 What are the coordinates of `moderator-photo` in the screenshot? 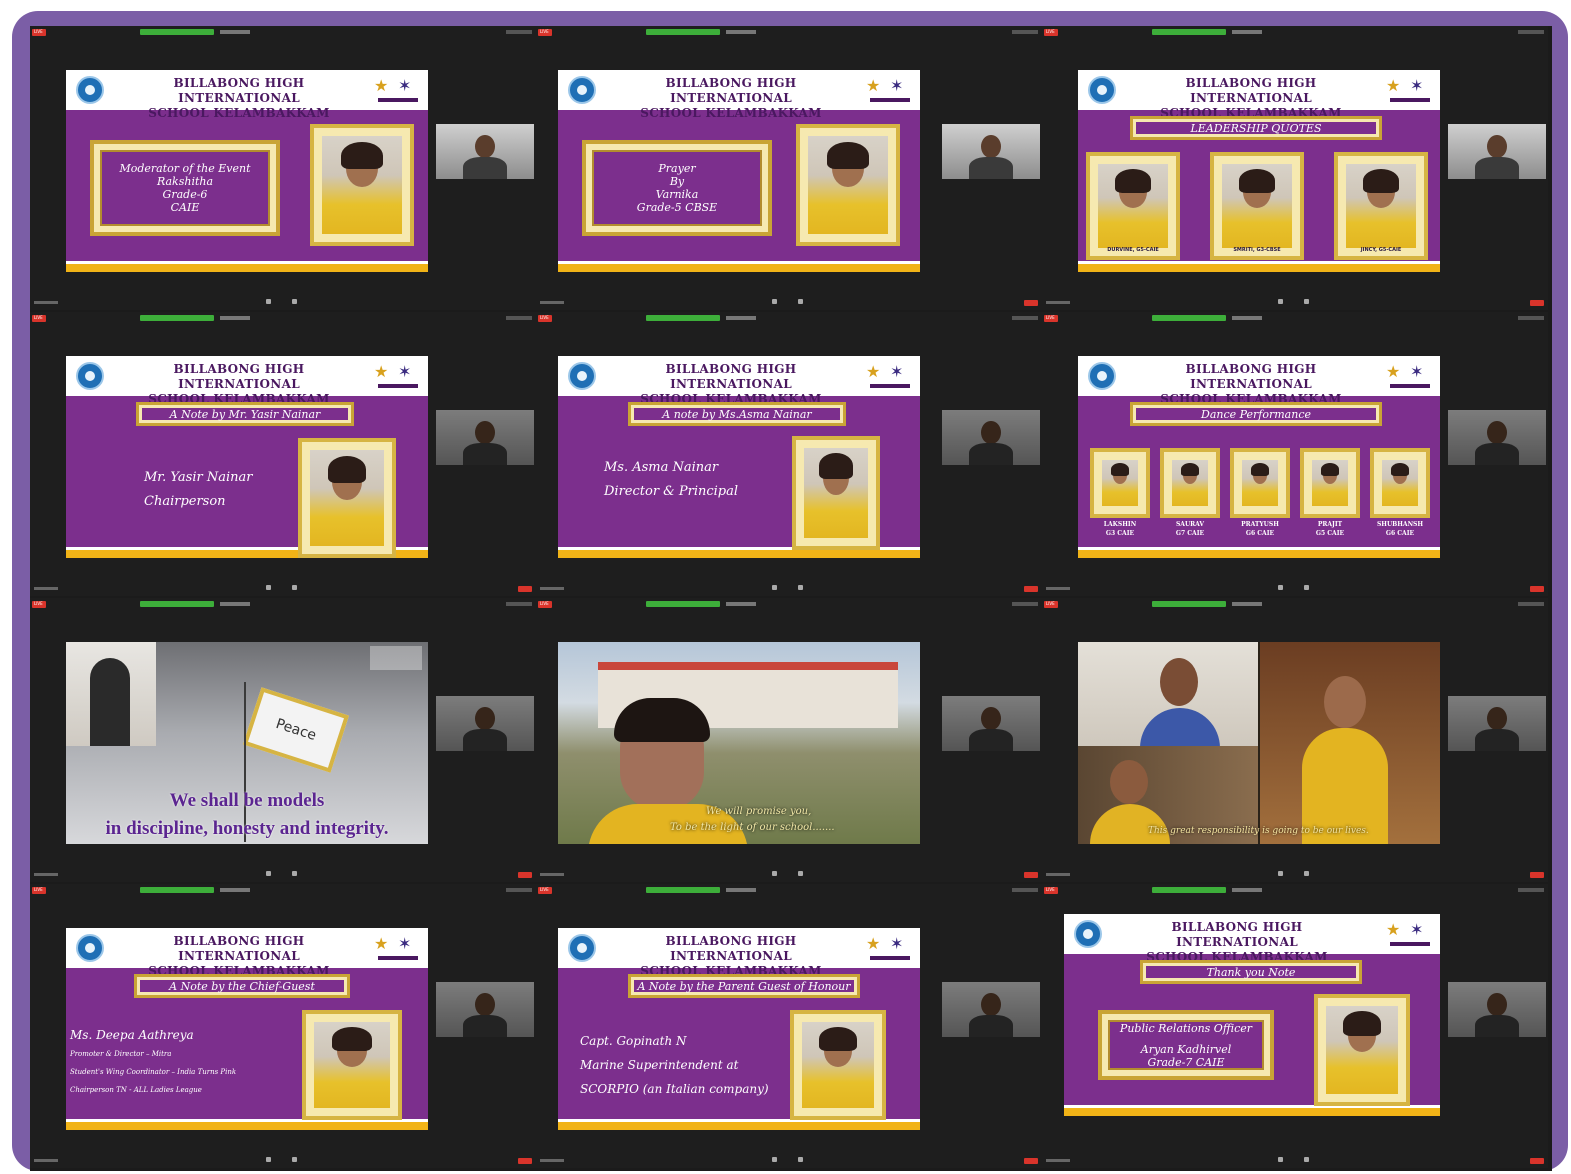 It's located at (362, 185).